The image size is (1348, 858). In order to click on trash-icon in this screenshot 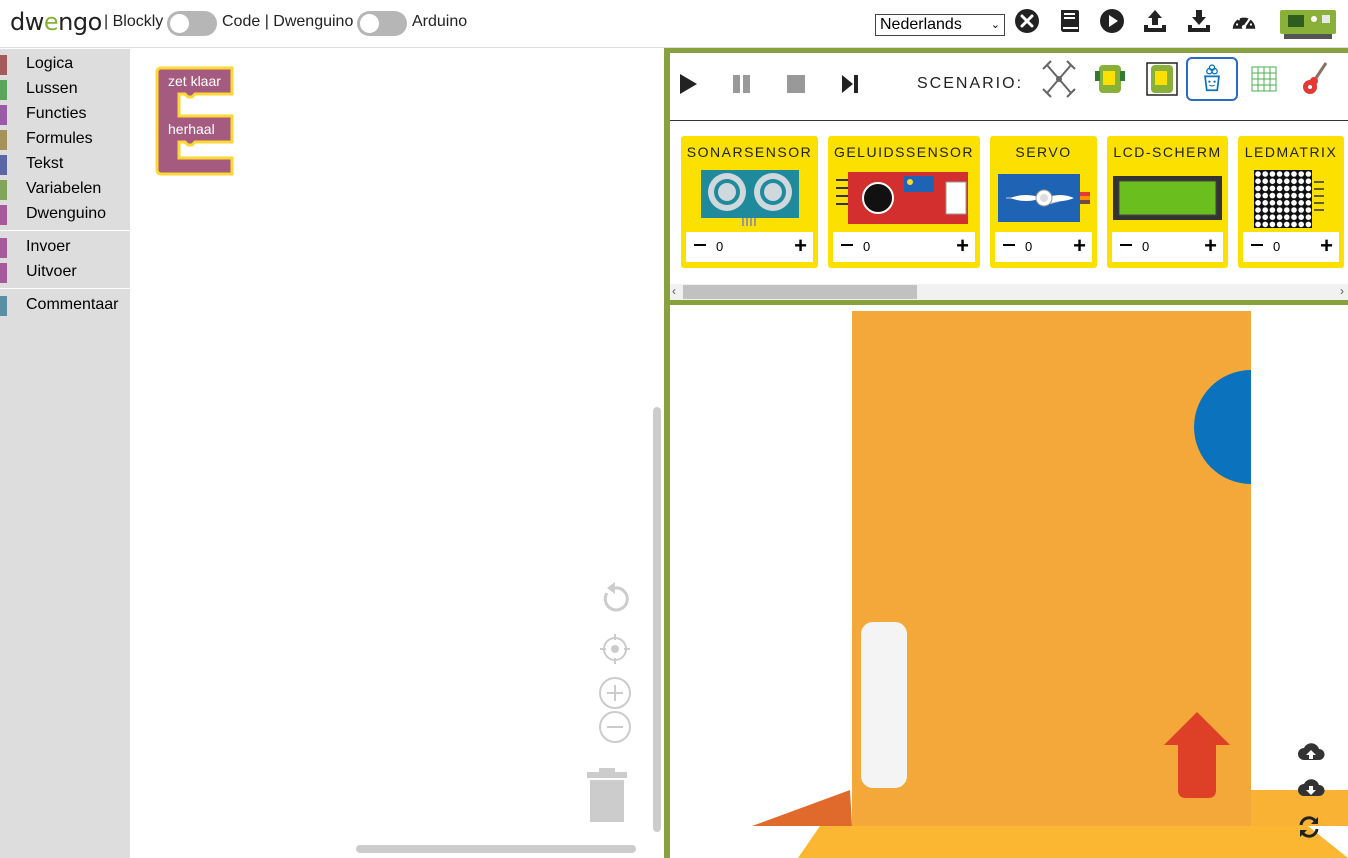, I will do `click(607, 795)`.